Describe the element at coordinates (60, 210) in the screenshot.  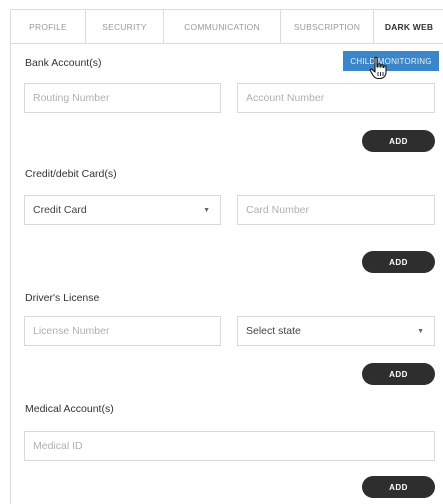
I see `card-type-value: Credit Card` at that location.